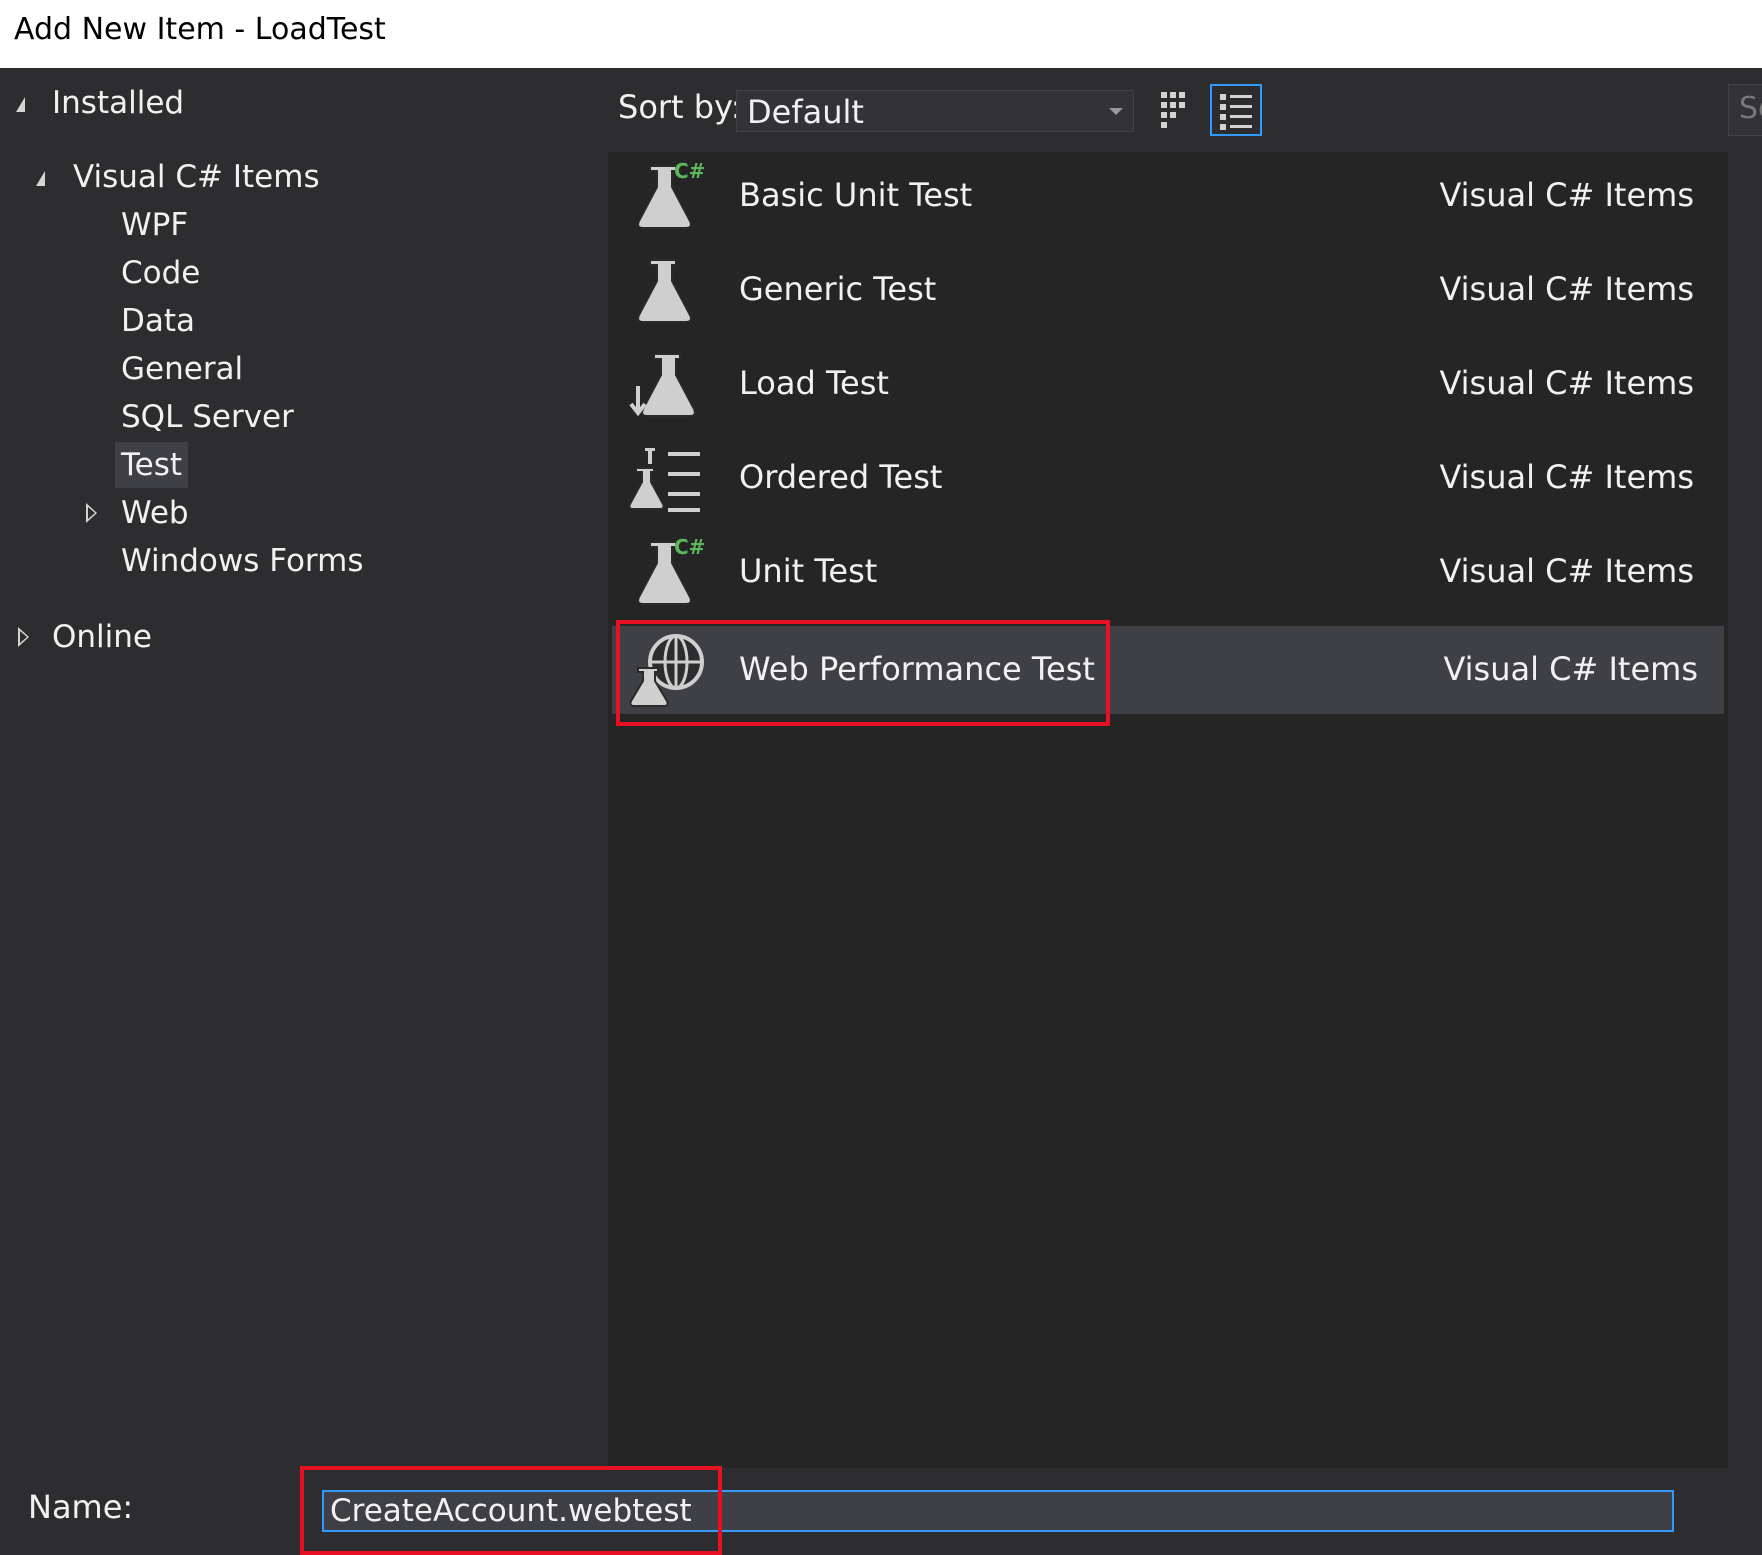 The width and height of the screenshot is (1762, 1555). I want to click on name-label: Name:, so click(81, 1507).